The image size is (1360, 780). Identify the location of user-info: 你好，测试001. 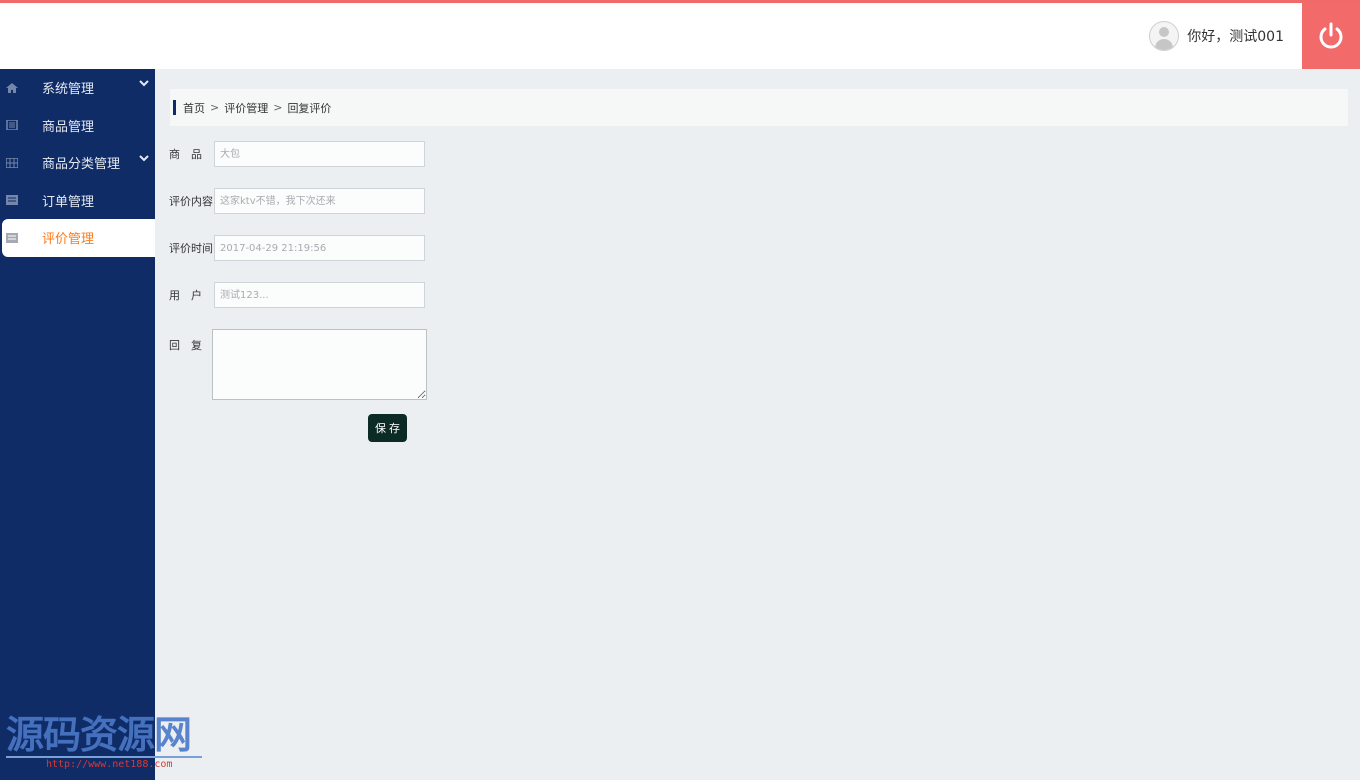
(1216, 36).